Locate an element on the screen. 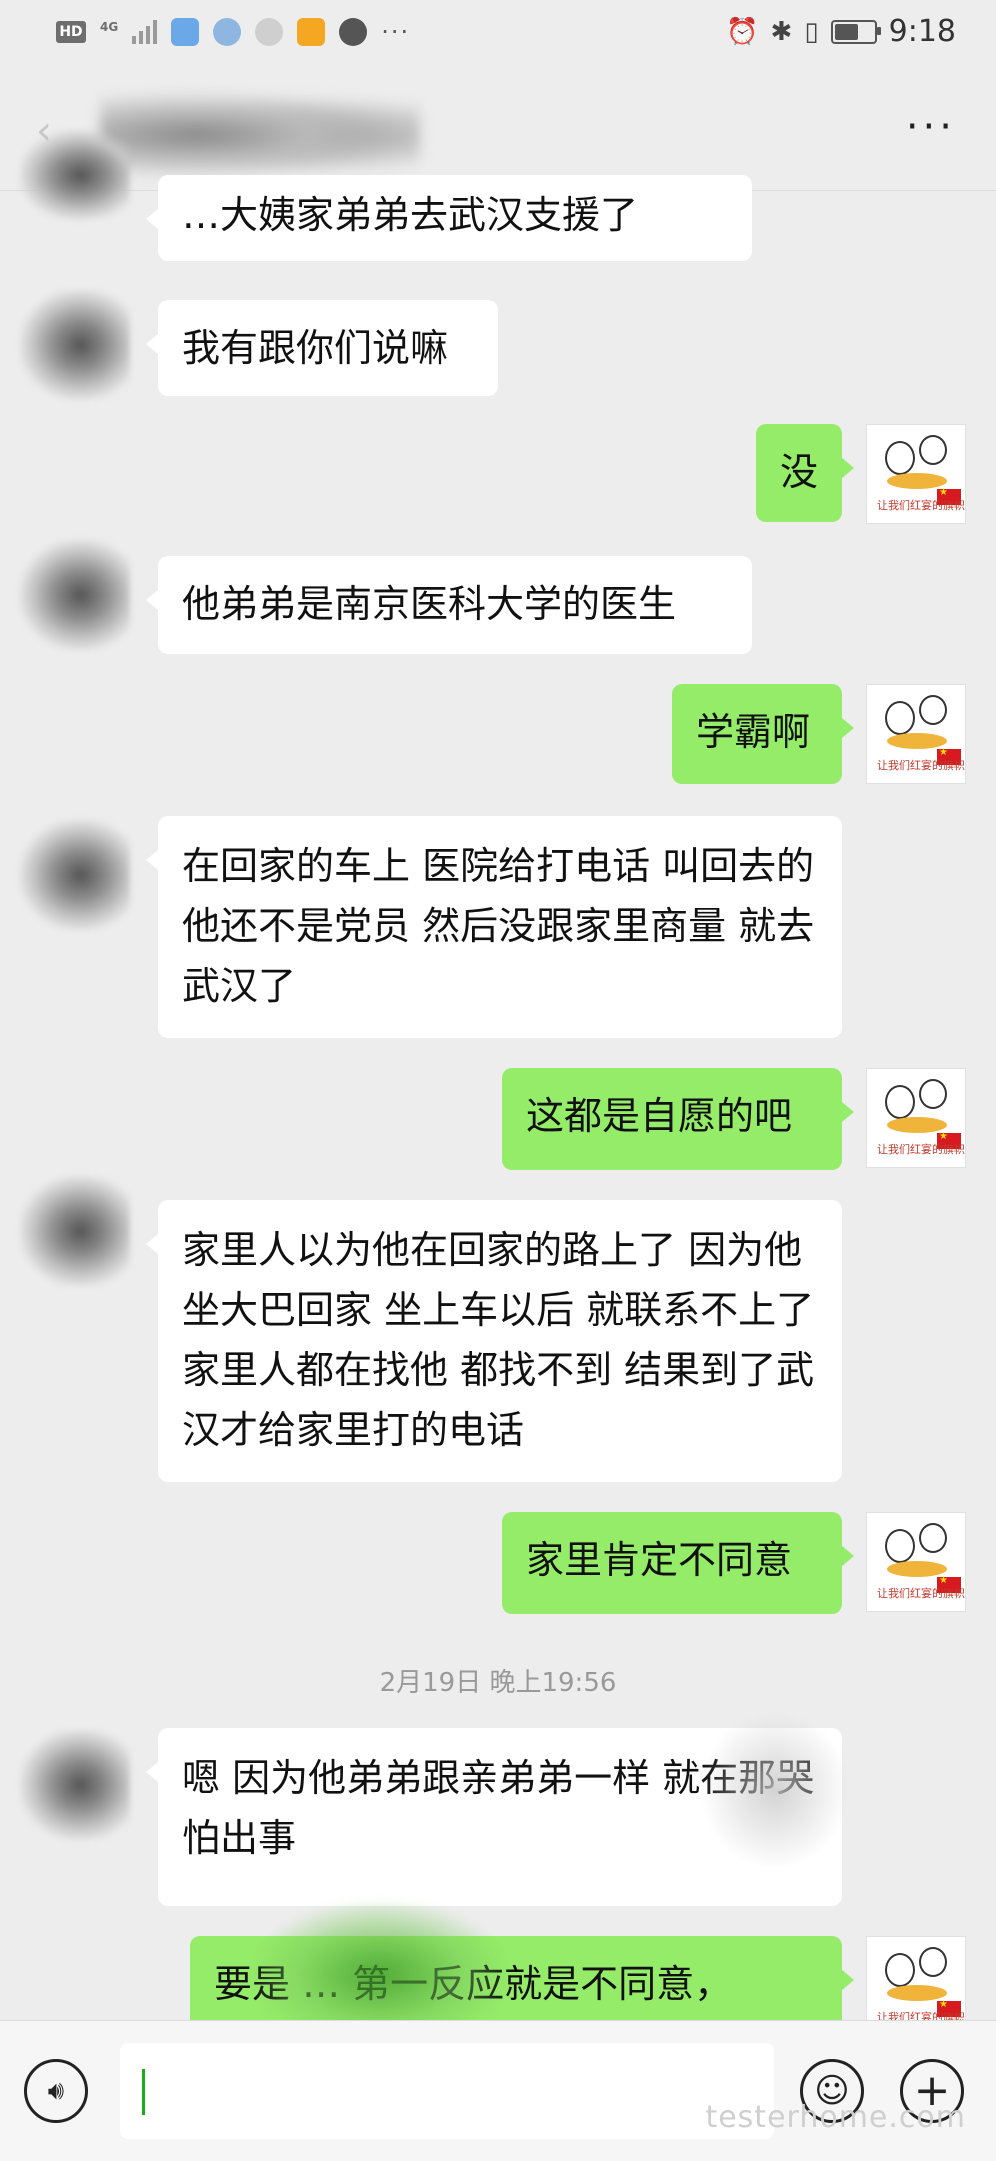 The height and width of the screenshot is (2161, 996). more-notifications-icon: ··· is located at coordinates (396, 32).